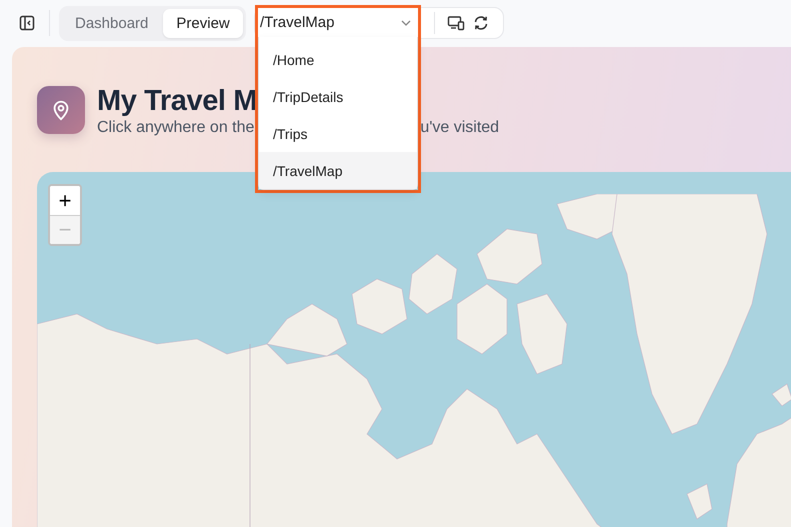 This screenshot has width=791, height=527. I want to click on chevron-icon, so click(406, 22).